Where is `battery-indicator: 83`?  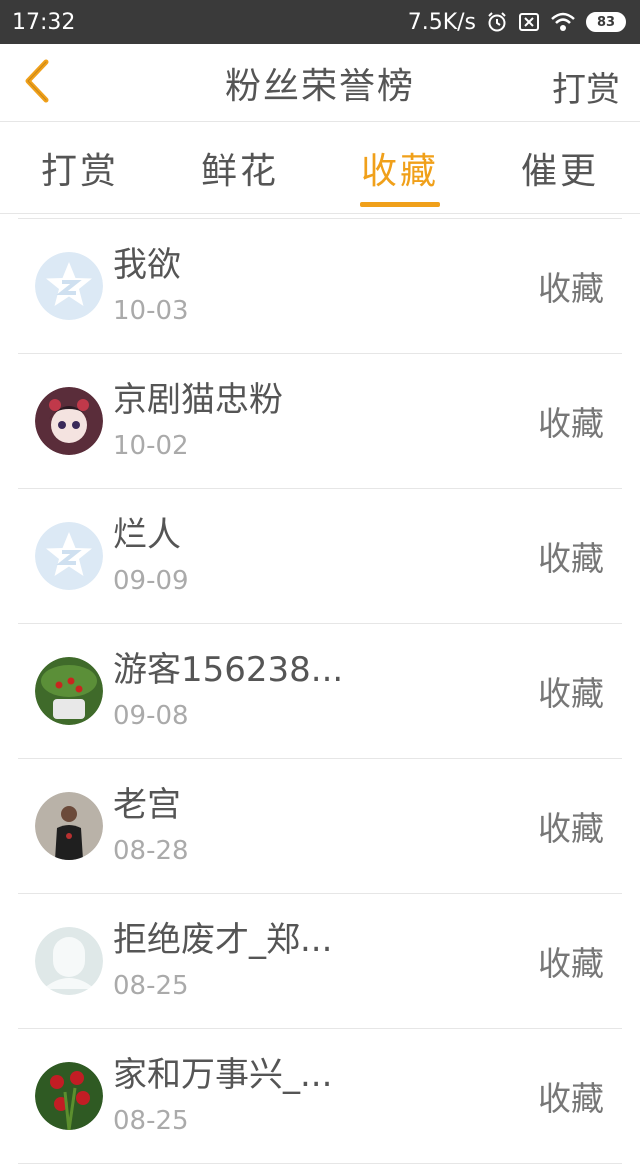
battery-indicator: 83 is located at coordinates (606, 22).